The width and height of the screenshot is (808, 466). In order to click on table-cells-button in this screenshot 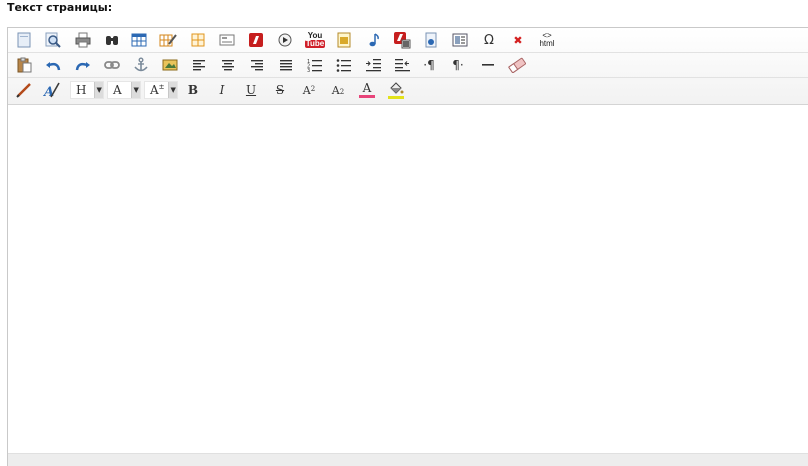, I will do `click(198, 40)`.